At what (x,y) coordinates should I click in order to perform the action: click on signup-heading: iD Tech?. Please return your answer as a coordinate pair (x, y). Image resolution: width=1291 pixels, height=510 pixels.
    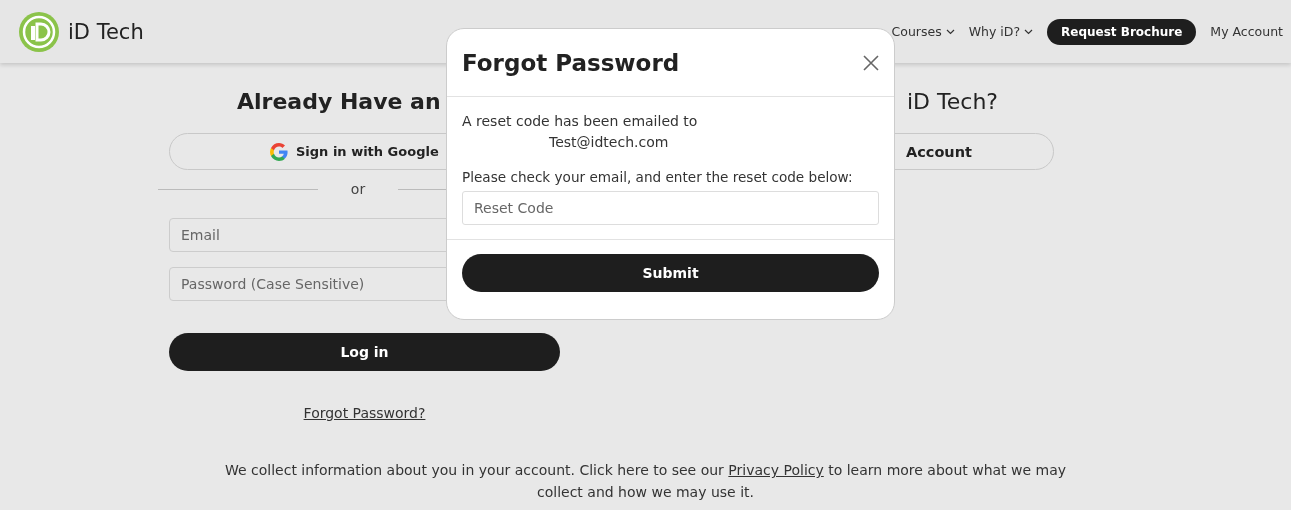
    Looking at the image, I should click on (953, 102).